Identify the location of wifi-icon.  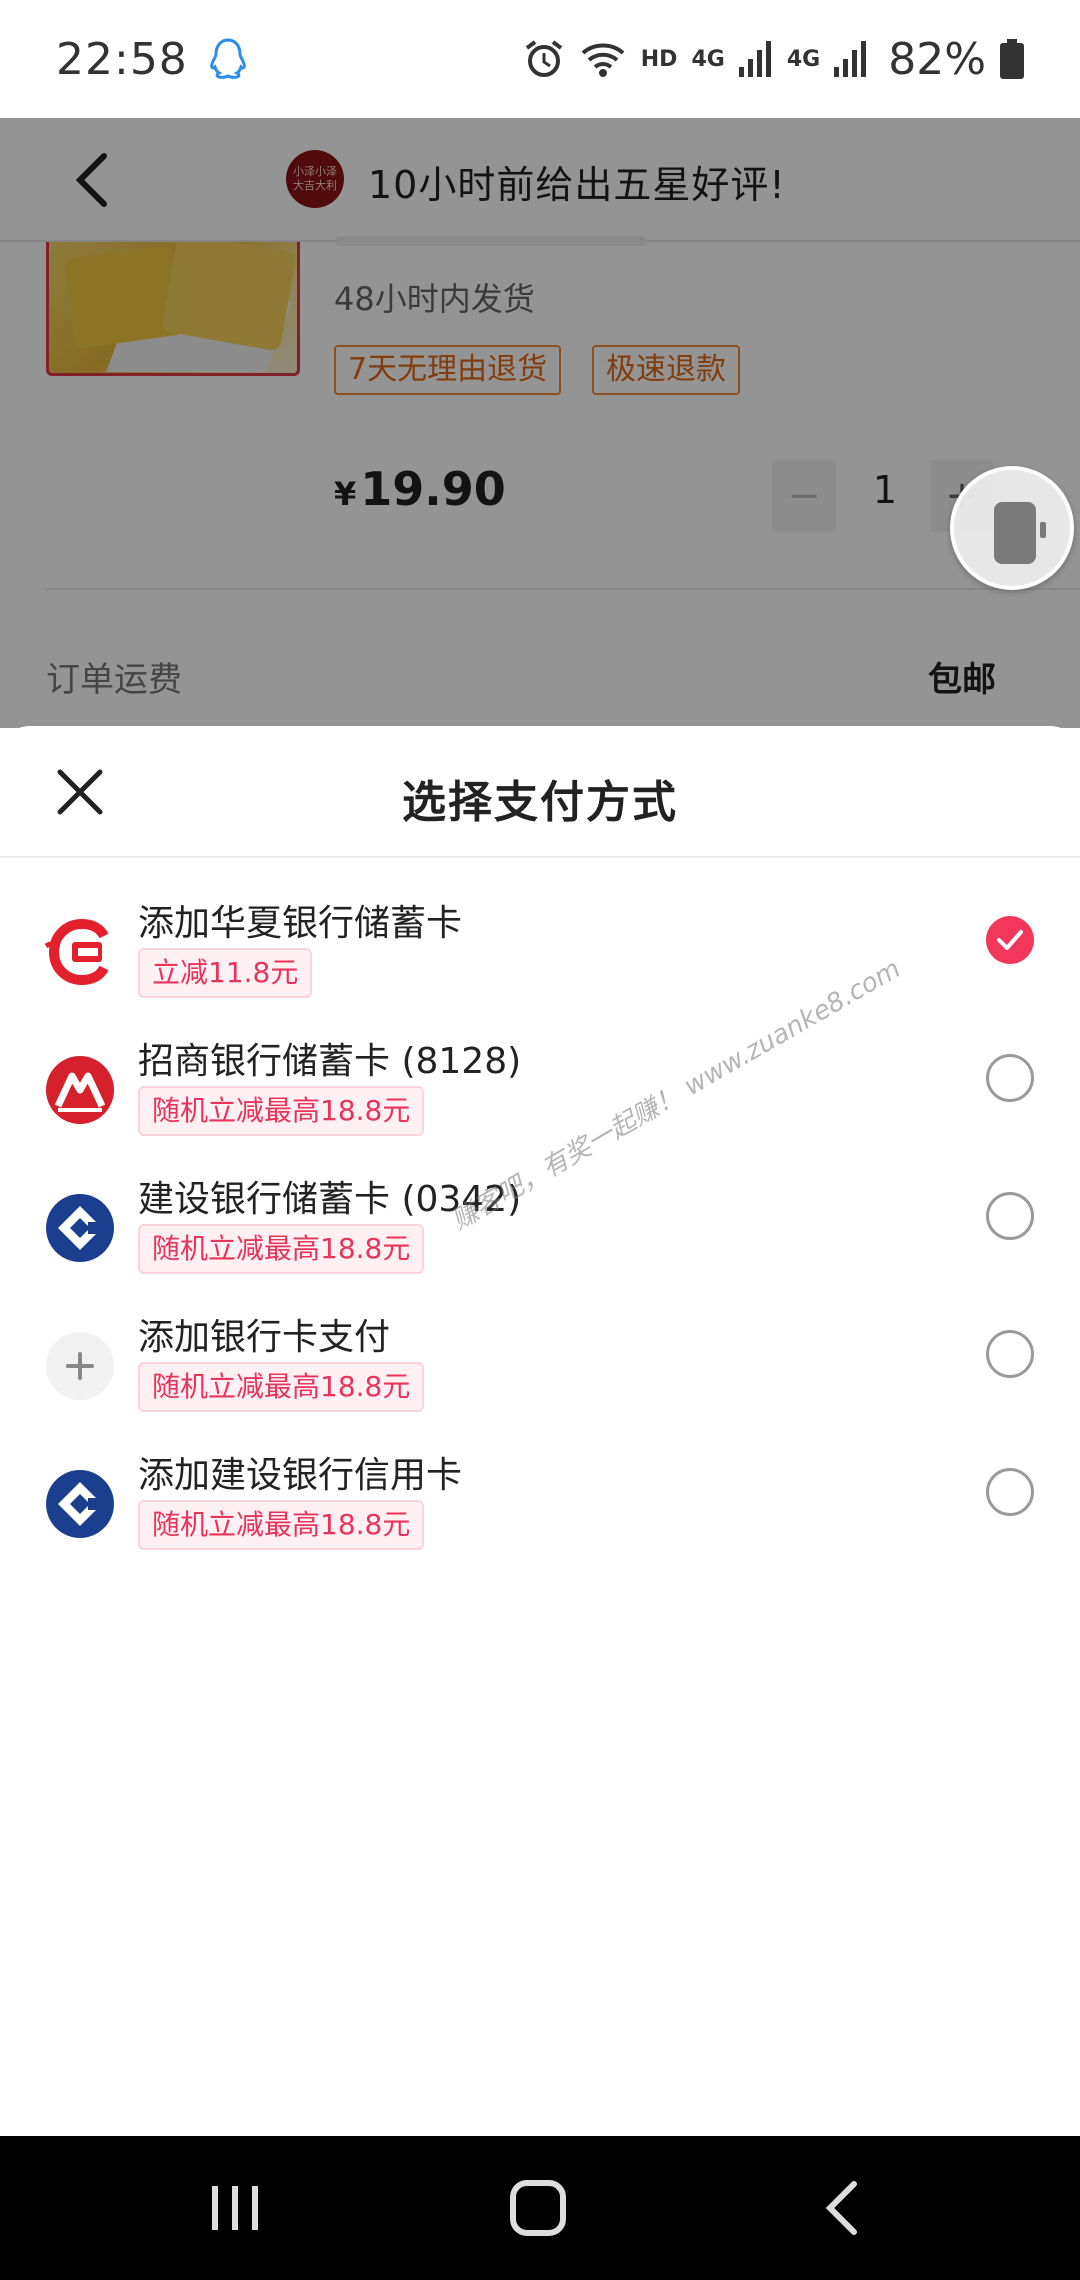
(603, 59).